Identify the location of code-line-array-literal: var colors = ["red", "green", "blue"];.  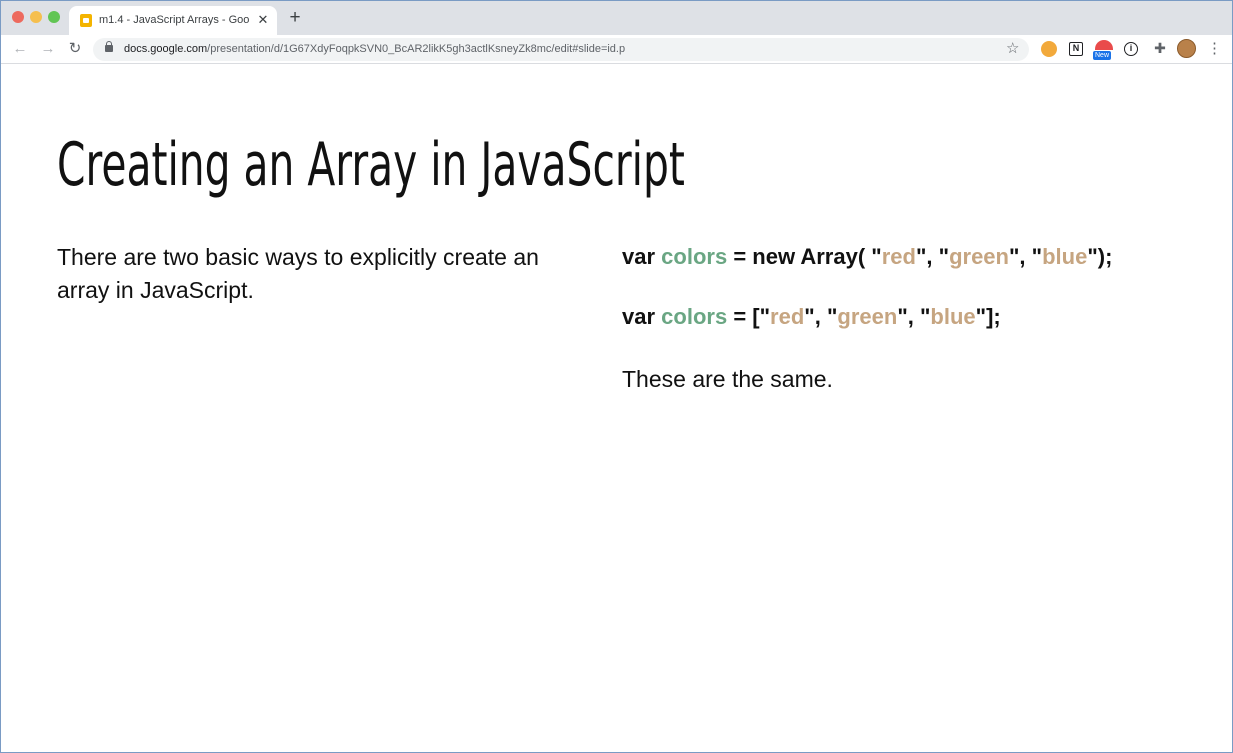
(811, 317).